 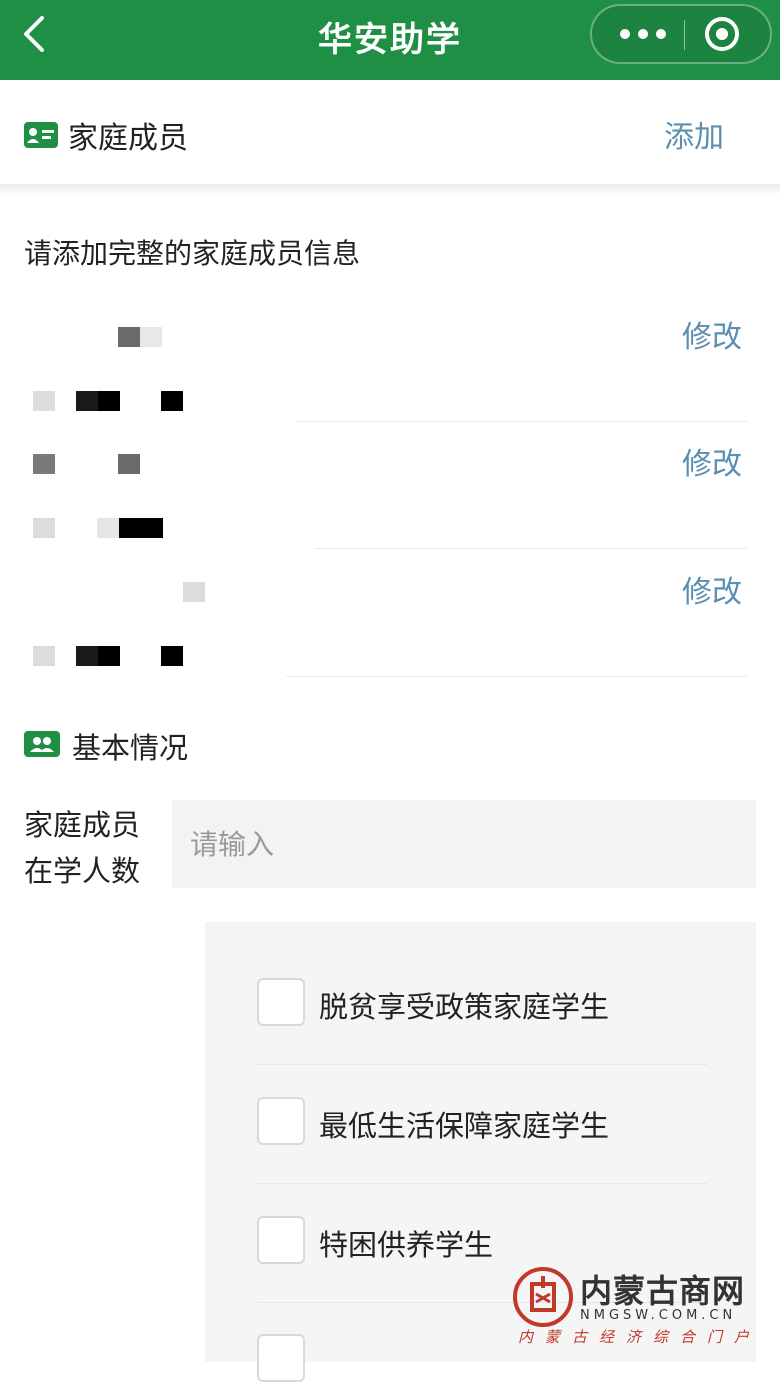 What do you see at coordinates (658, 1315) in the screenshot?
I see `watermark-domain: NMGSW.COM.CN` at bounding box center [658, 1315].